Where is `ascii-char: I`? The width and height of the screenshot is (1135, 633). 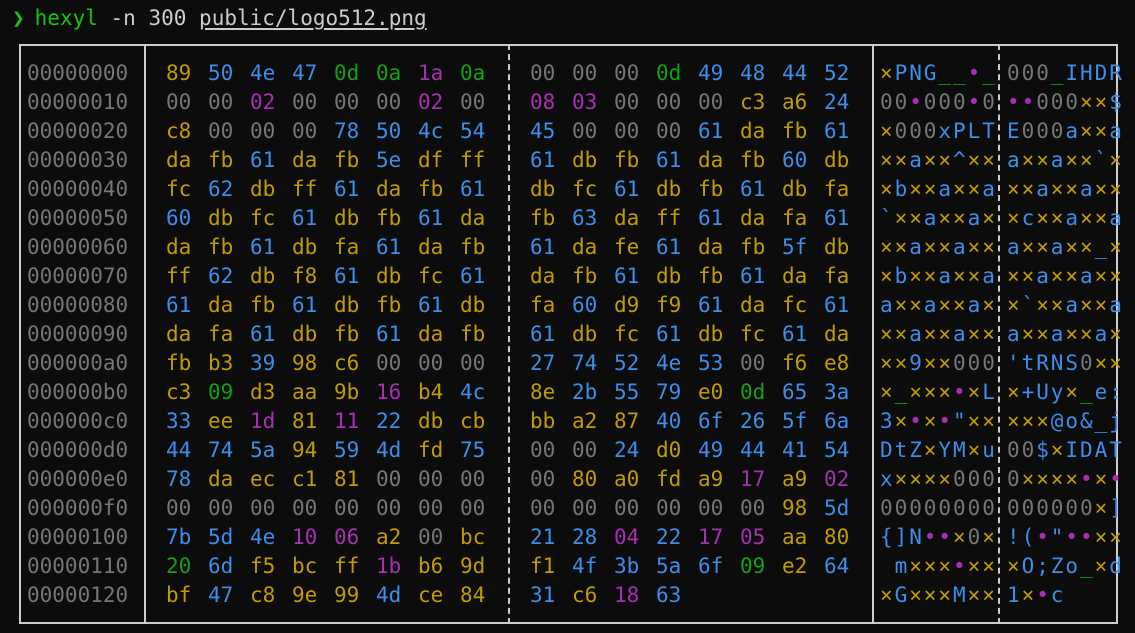 ascii-char: I is located at coordinates (1072, 73).